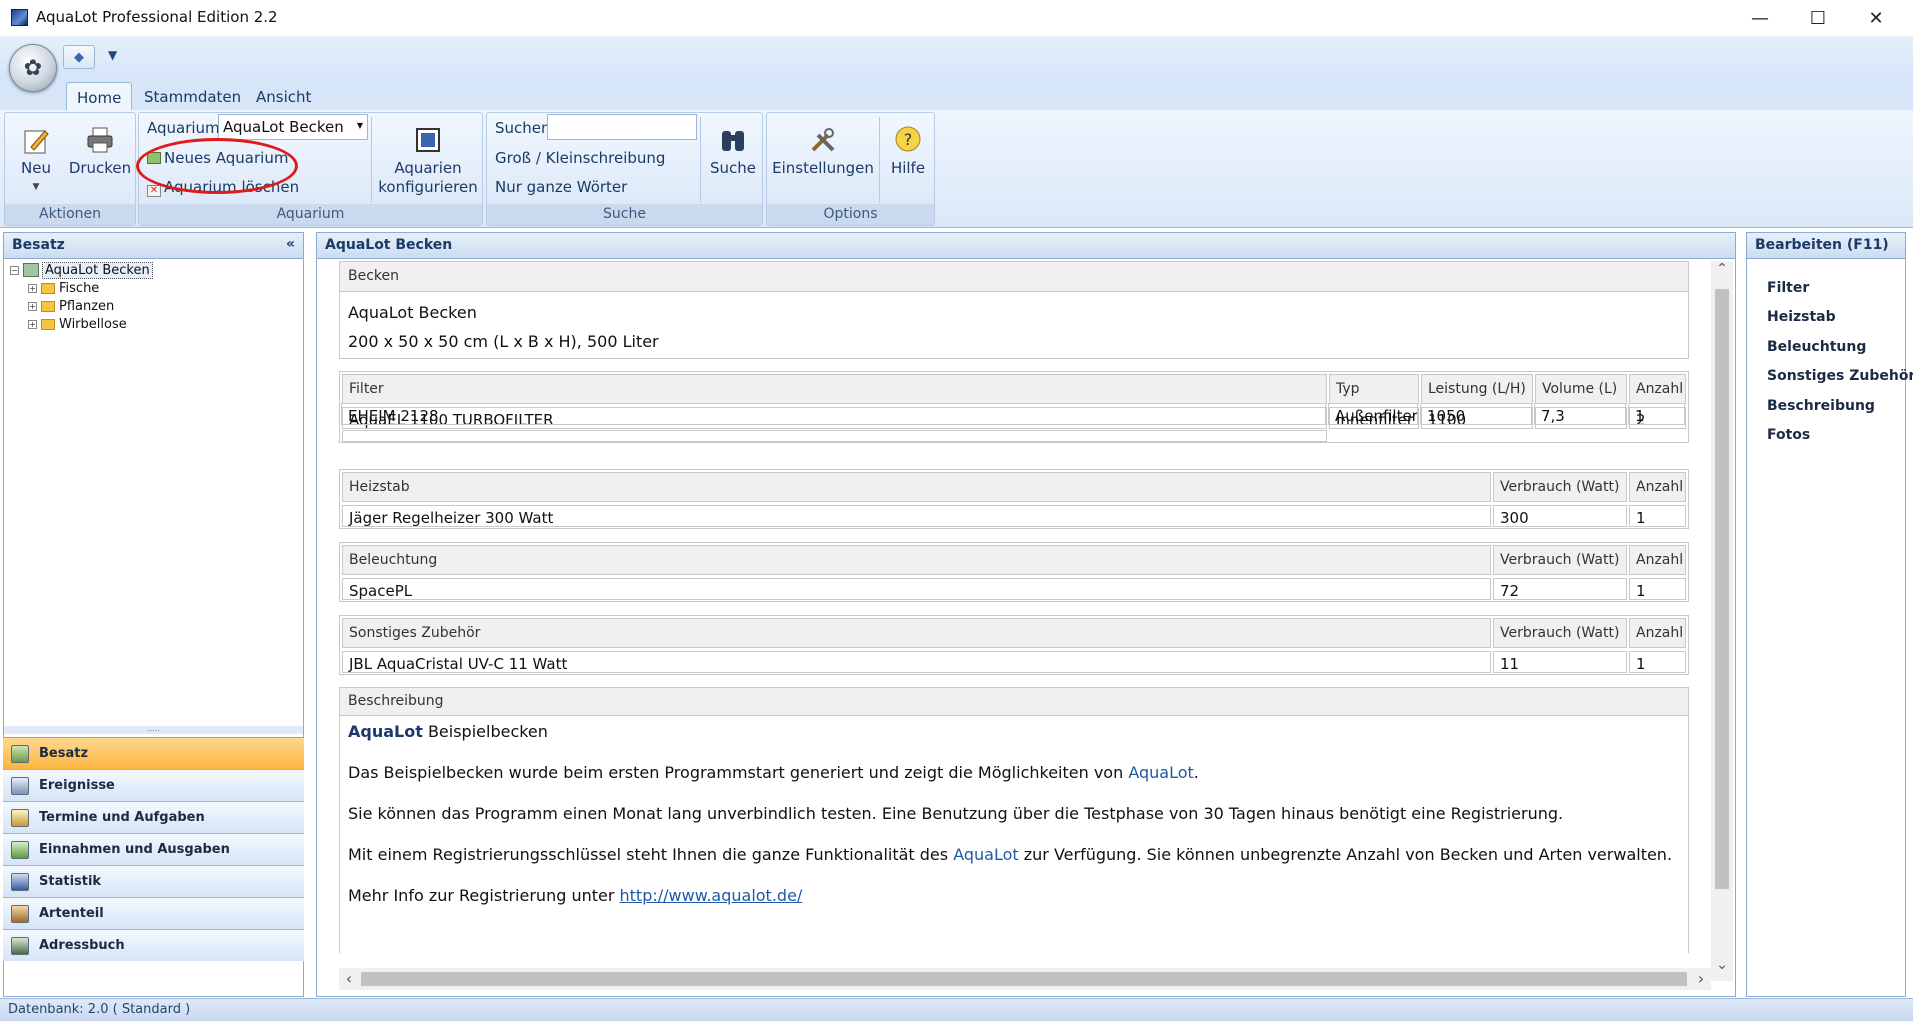  I want to click on contacts-icon, so click(20, 946).